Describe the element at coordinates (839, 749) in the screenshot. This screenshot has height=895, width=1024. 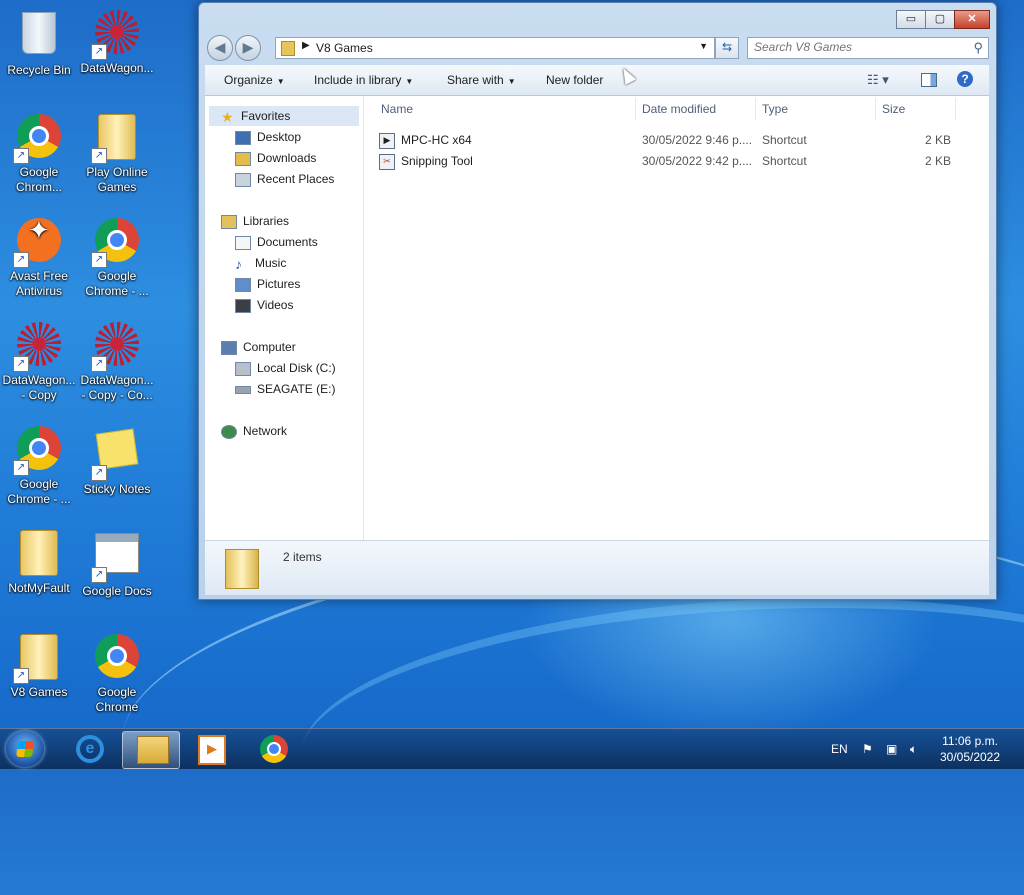
I see `language-indicator: EN` at that location.